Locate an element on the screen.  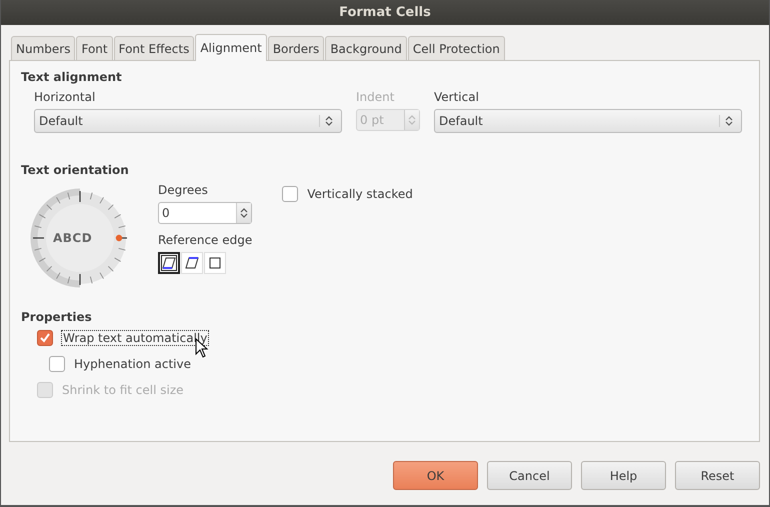
dialog-button: OK is located at coordinates (435, 475).